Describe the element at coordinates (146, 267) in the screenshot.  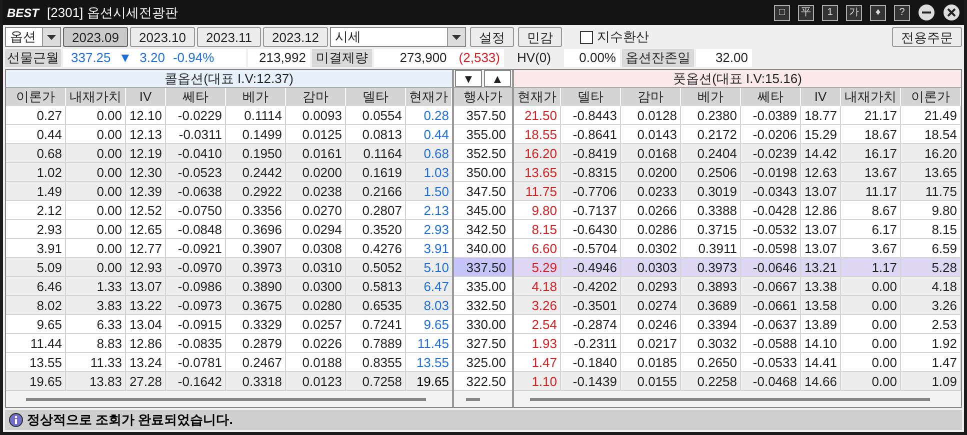
I see `table-cell: 12.93` at that location.